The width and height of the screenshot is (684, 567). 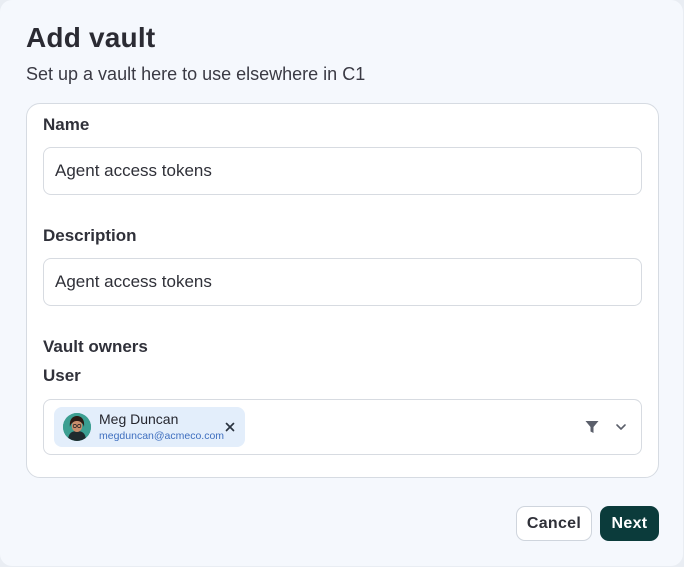 What do you see at coordinates (592, 427) in the screenshot?
I see `filter-icon` at bounding box center [592, 427].